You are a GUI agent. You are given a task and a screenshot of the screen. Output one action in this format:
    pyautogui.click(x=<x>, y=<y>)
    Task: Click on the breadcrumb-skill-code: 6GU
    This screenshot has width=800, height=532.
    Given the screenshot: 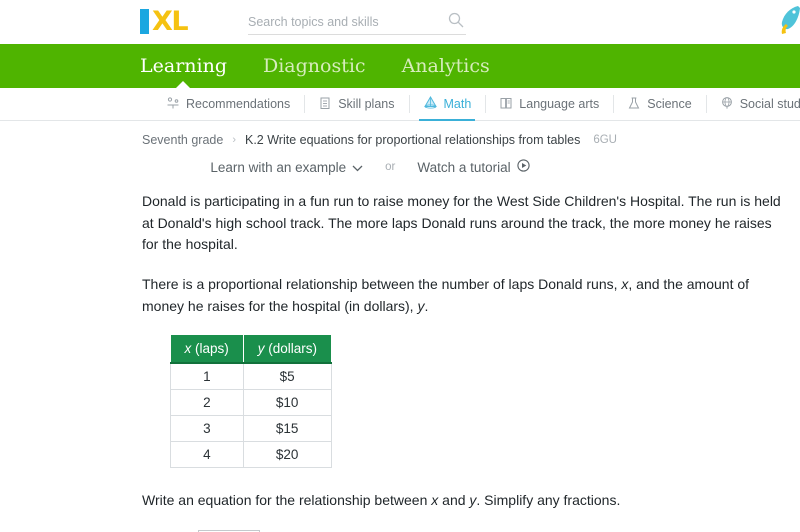 What is the action you would take?
    pyautogui.click(x=605, y=140)
    